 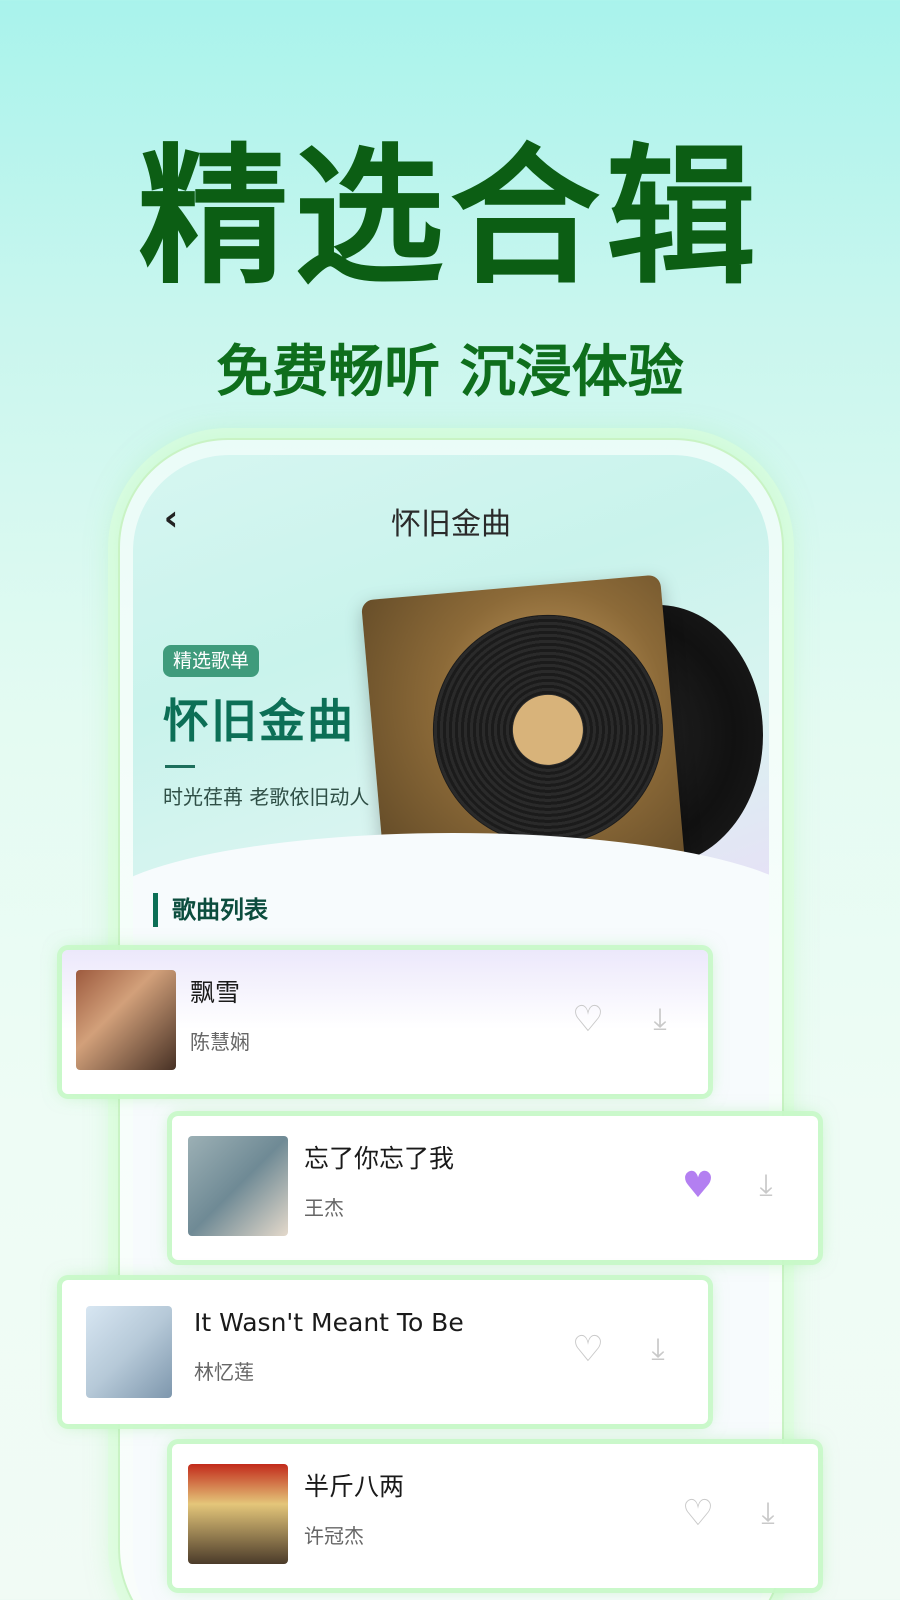 What do you see at coordinates (495, 1188) in the screenshot?
I see `song-row: 忘了你忘了我 王杰 ♥ ⤓` at bounding box center [495, 1188].